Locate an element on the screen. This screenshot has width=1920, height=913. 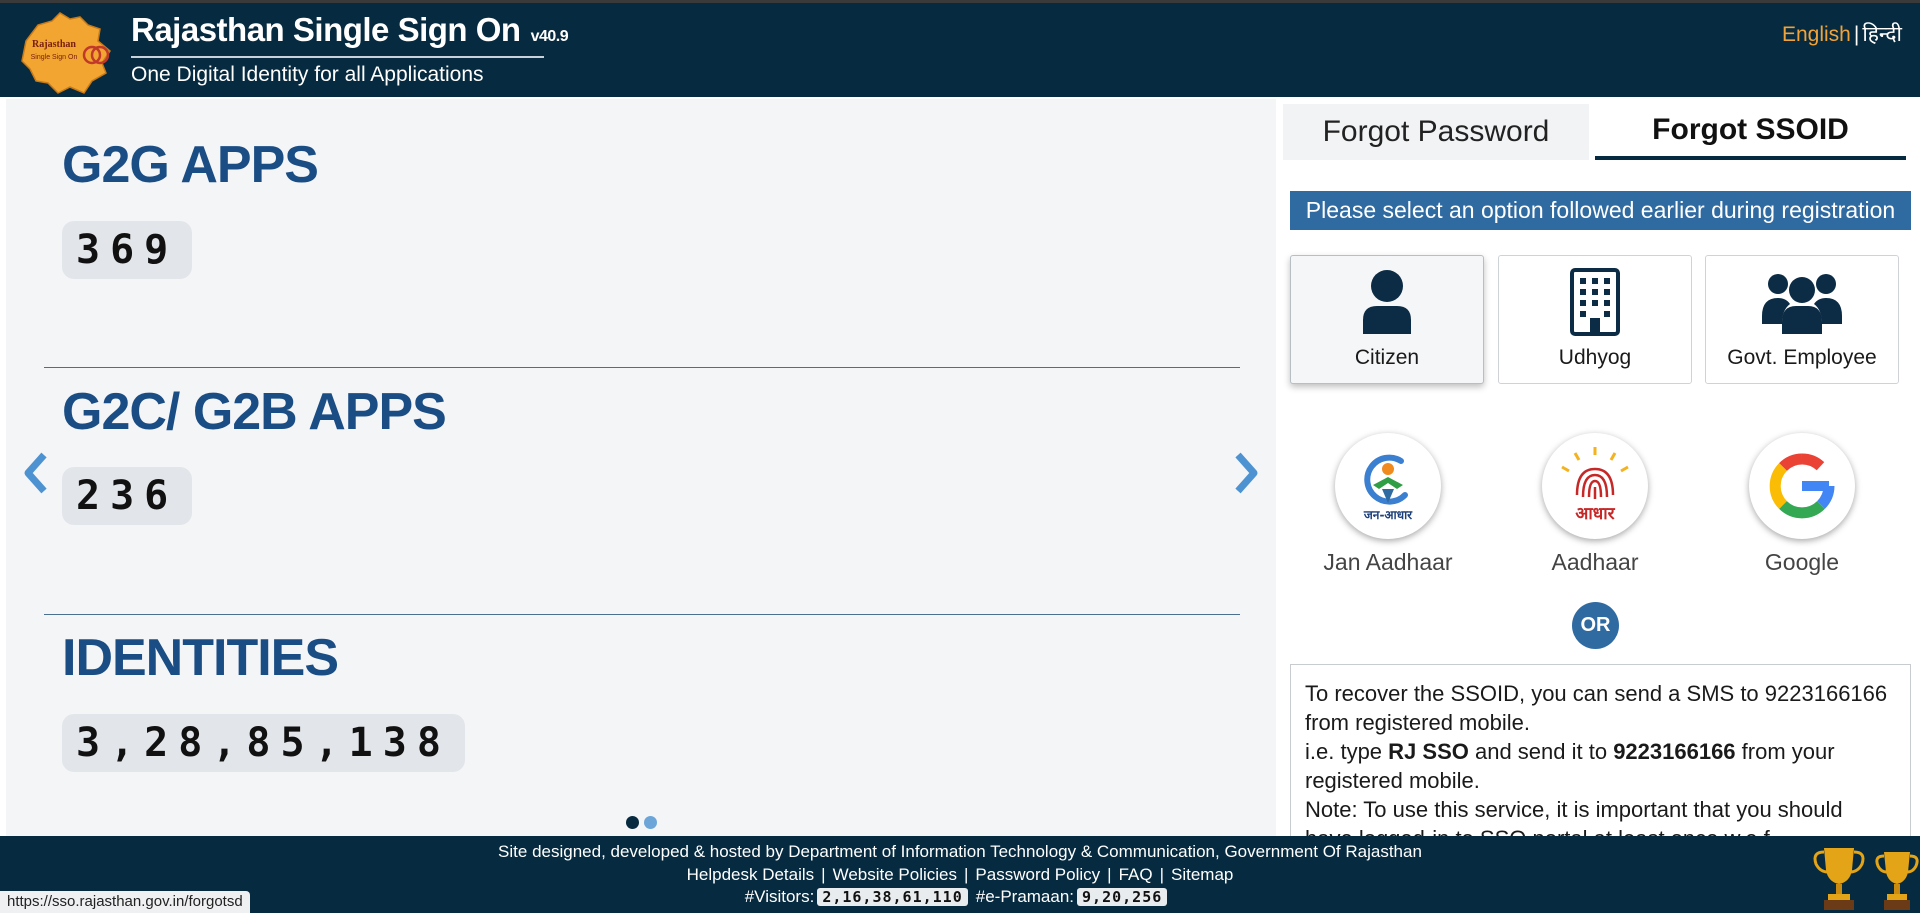
govt-employee-label: Govt. Employee is located at coordinates (1802, 357).